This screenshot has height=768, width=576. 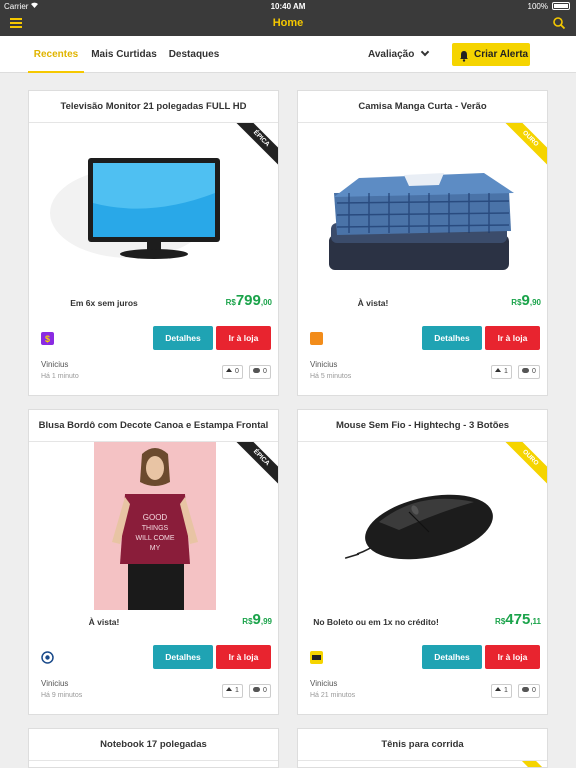 I want to click on post-time: Há 1 minuto, so click(x=60, y=376).